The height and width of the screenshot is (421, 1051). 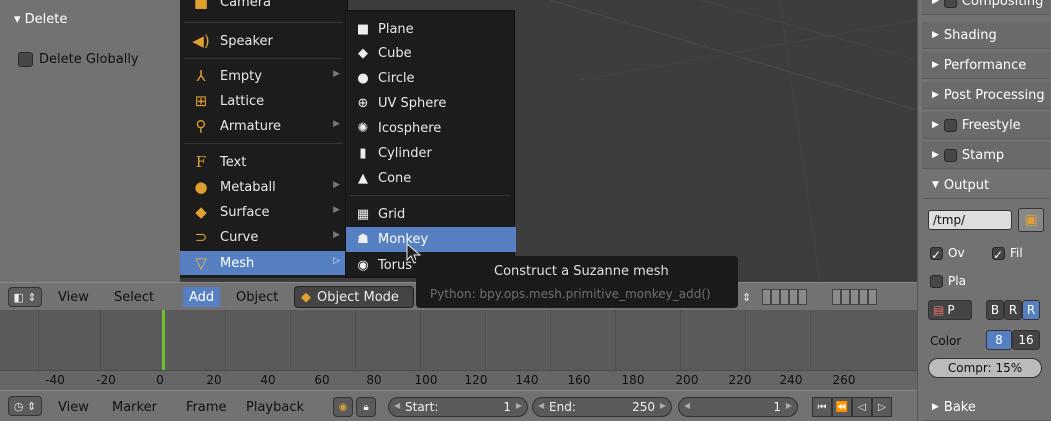 What do you see at coordinates (947, 254) in the screenshot?
I see `overwrite-checkbox: ✓ Ov` at bounding box center [947, 254].